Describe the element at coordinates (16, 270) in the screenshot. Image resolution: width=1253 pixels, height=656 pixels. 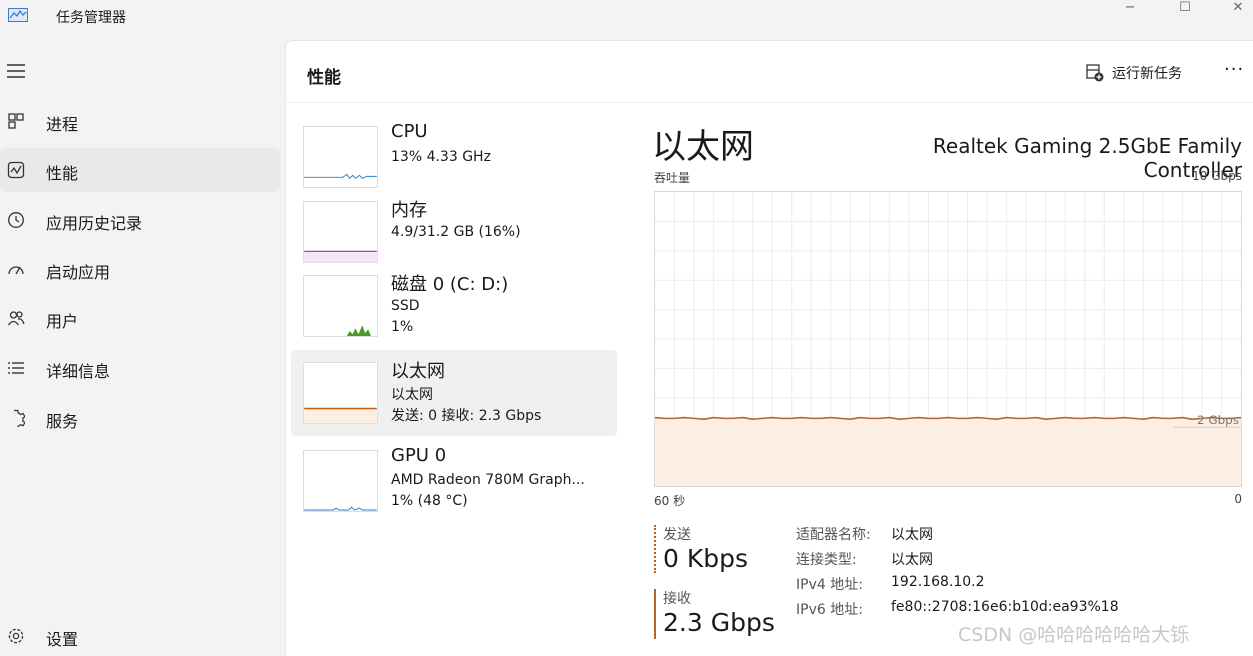
I see `startup-apps-icon` at that location.